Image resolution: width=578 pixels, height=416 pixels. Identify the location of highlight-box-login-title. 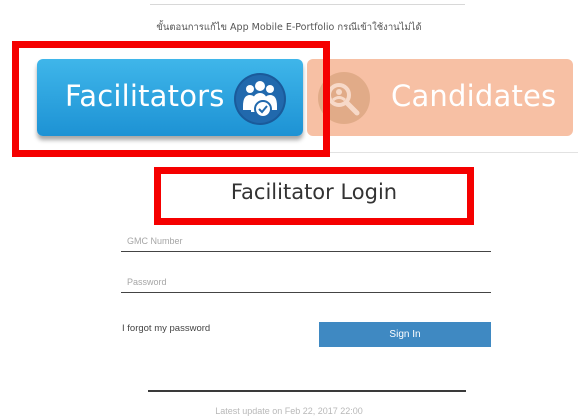
(314, 196).